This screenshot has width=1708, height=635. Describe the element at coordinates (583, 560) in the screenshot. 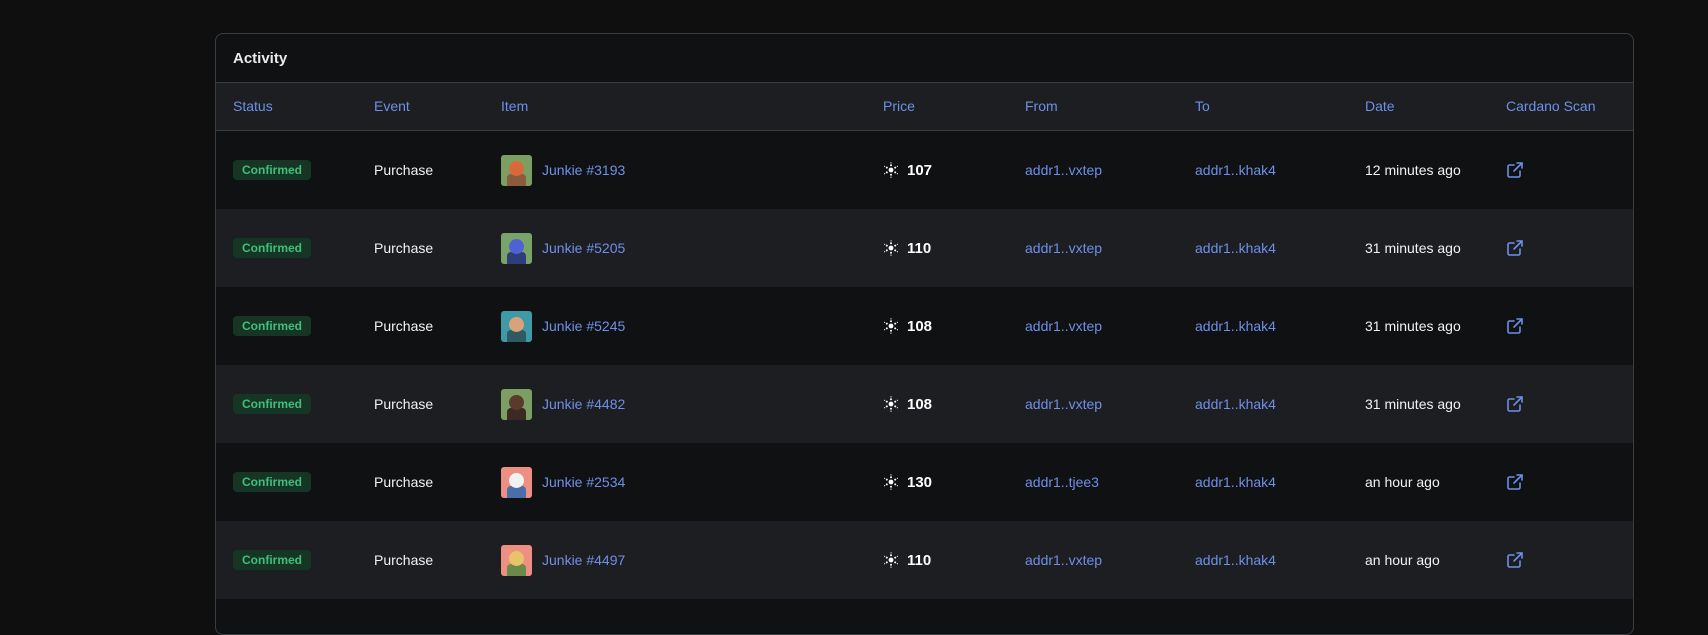

I see `item-link: Junkie #4497` at that location.